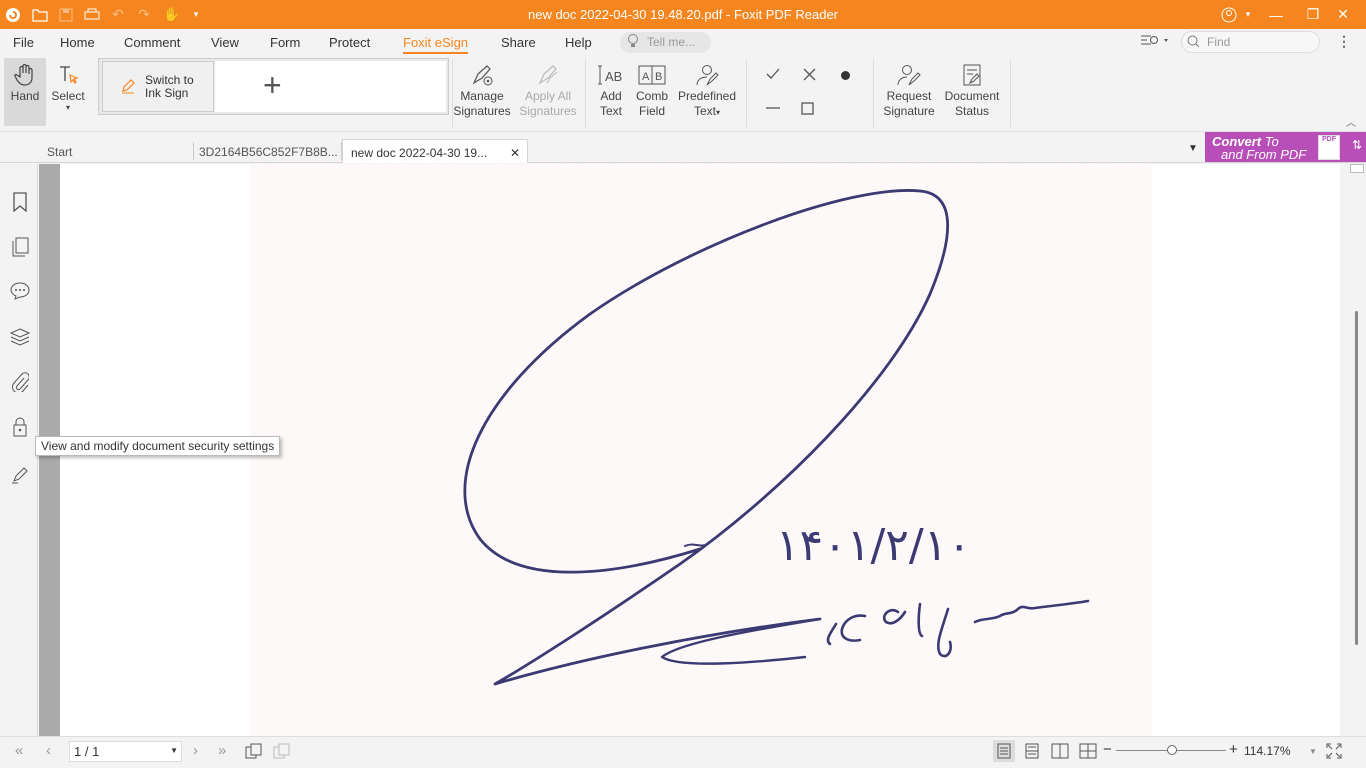  I want to click on facing-view-icon, so click(1060, 752).